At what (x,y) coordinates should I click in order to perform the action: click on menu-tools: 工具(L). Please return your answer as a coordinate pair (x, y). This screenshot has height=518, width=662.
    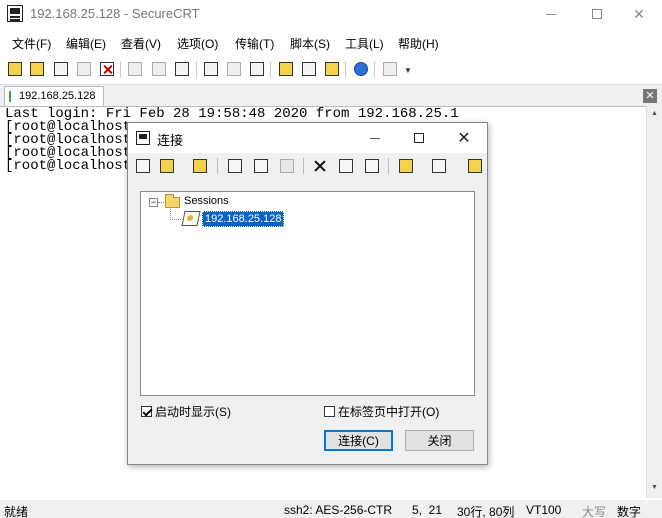
    Looking at the image, I should click on (364, 43).